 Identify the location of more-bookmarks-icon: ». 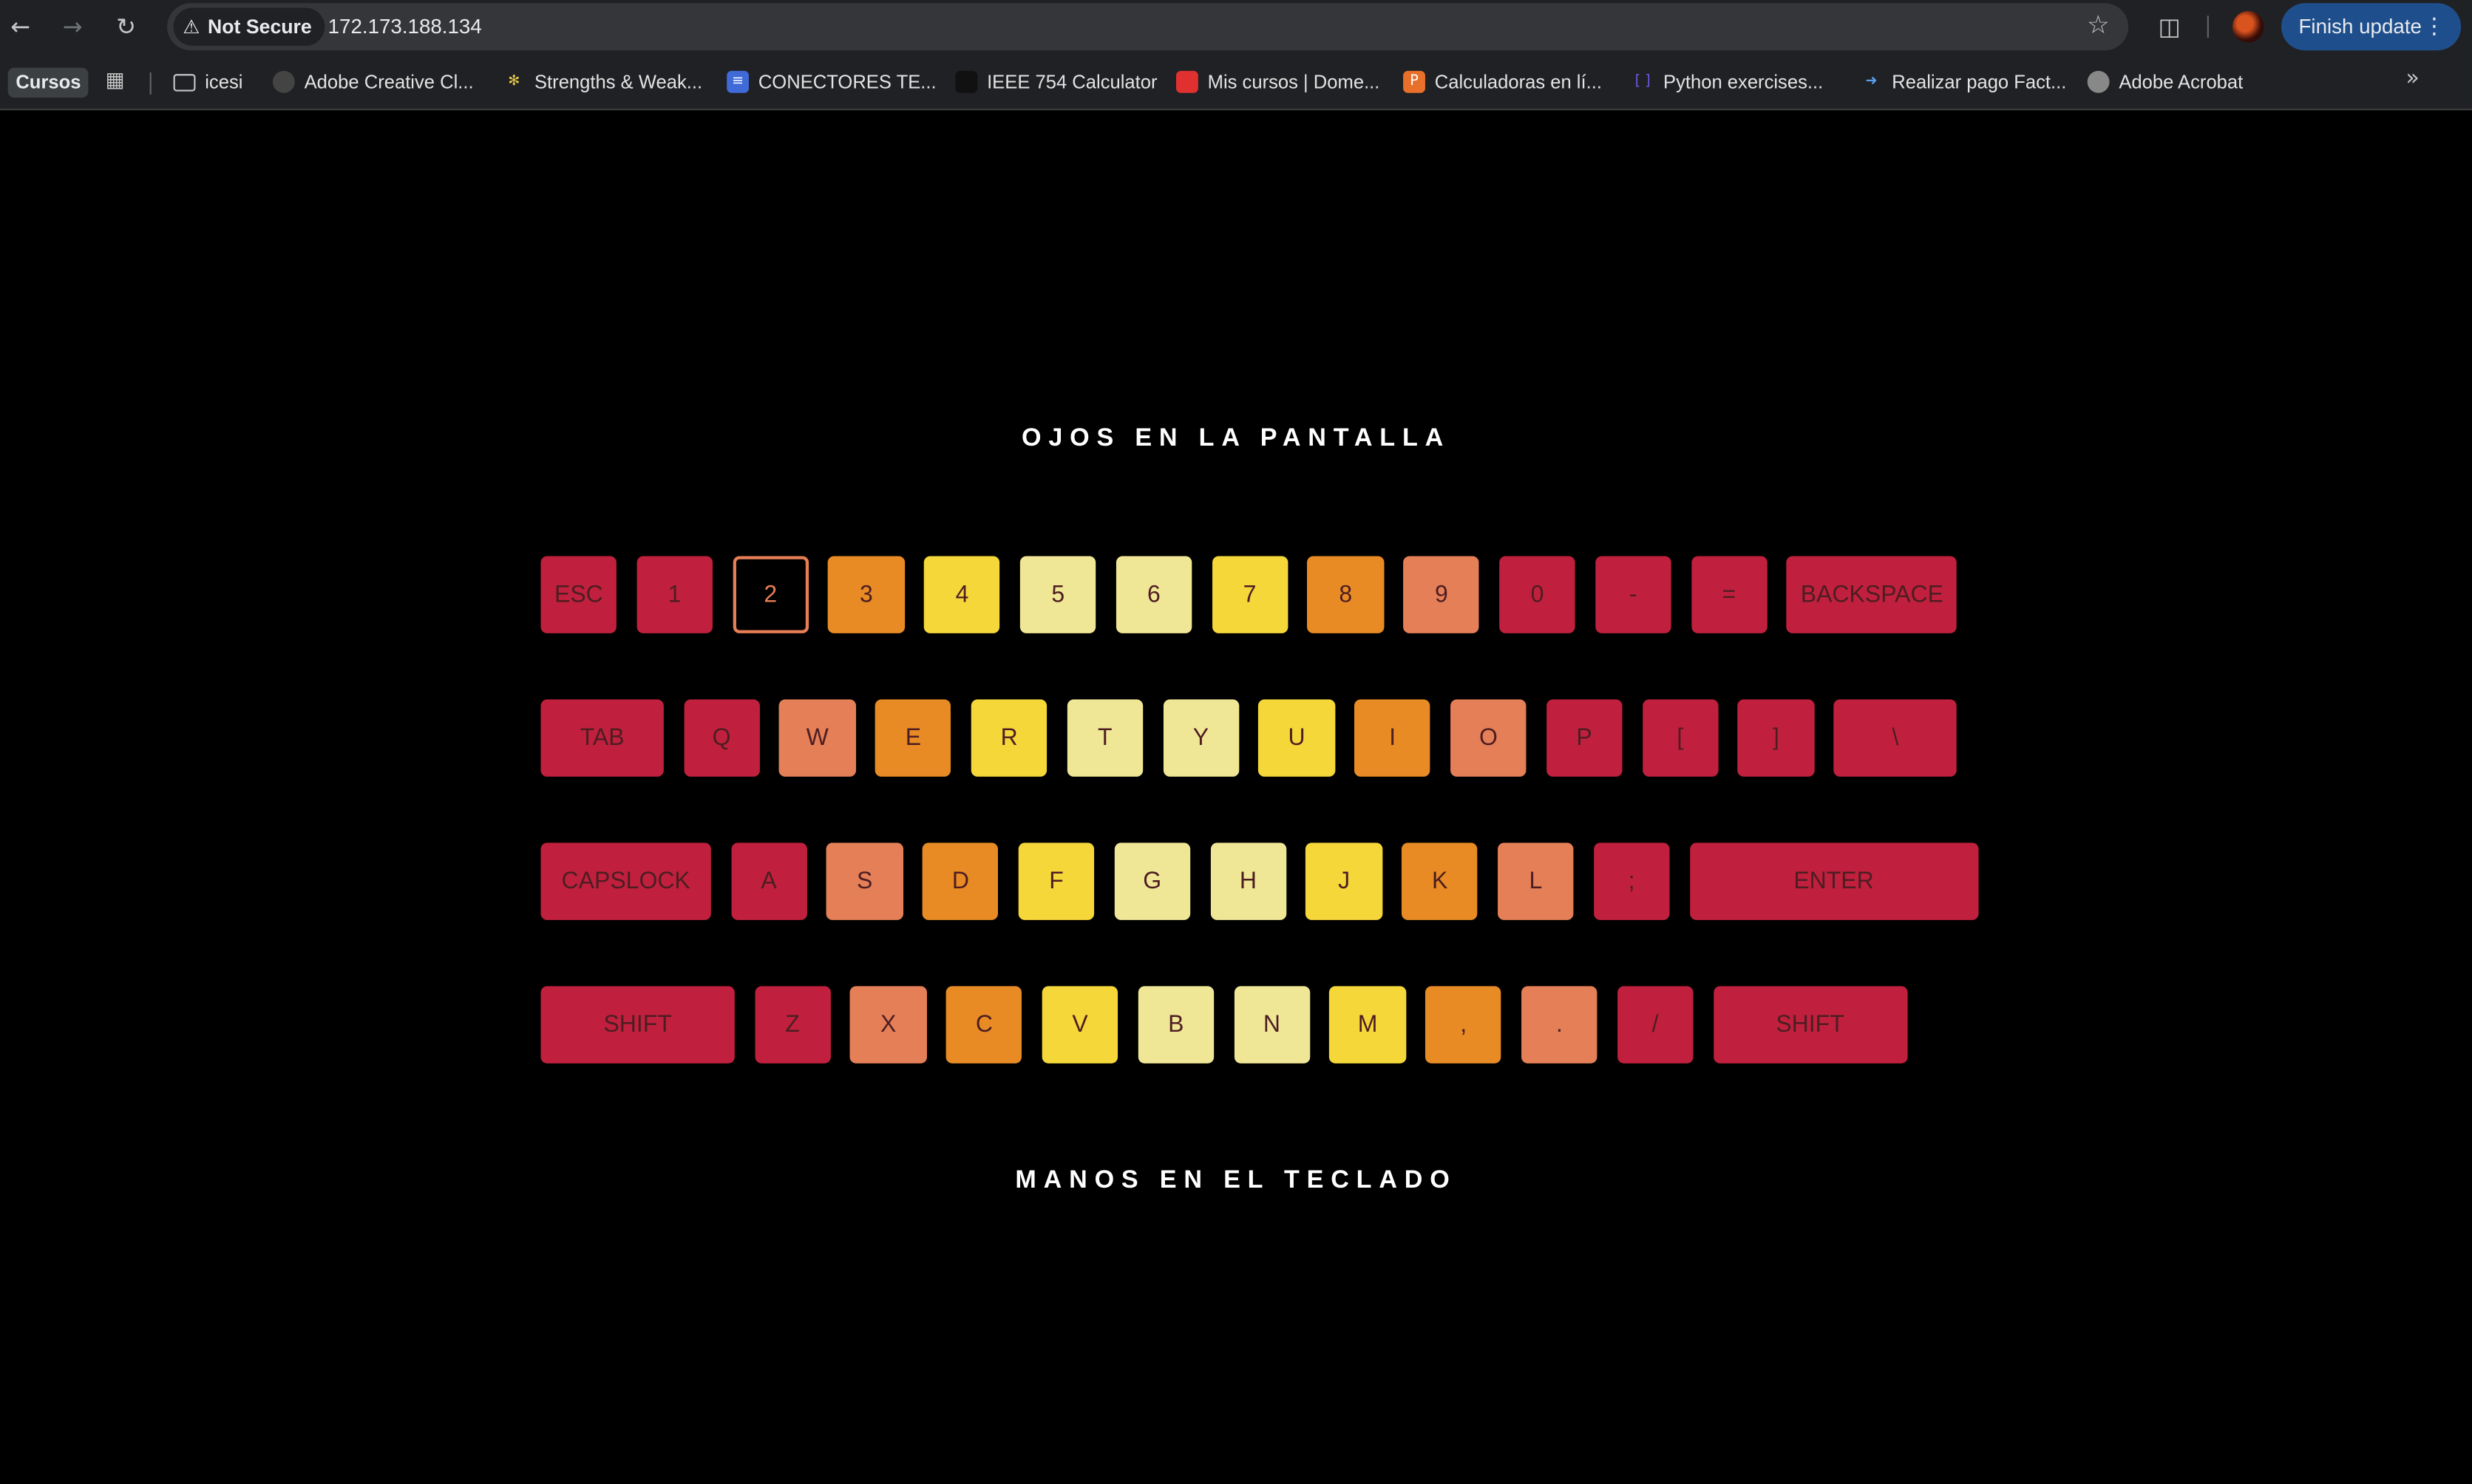
(2413, 79).